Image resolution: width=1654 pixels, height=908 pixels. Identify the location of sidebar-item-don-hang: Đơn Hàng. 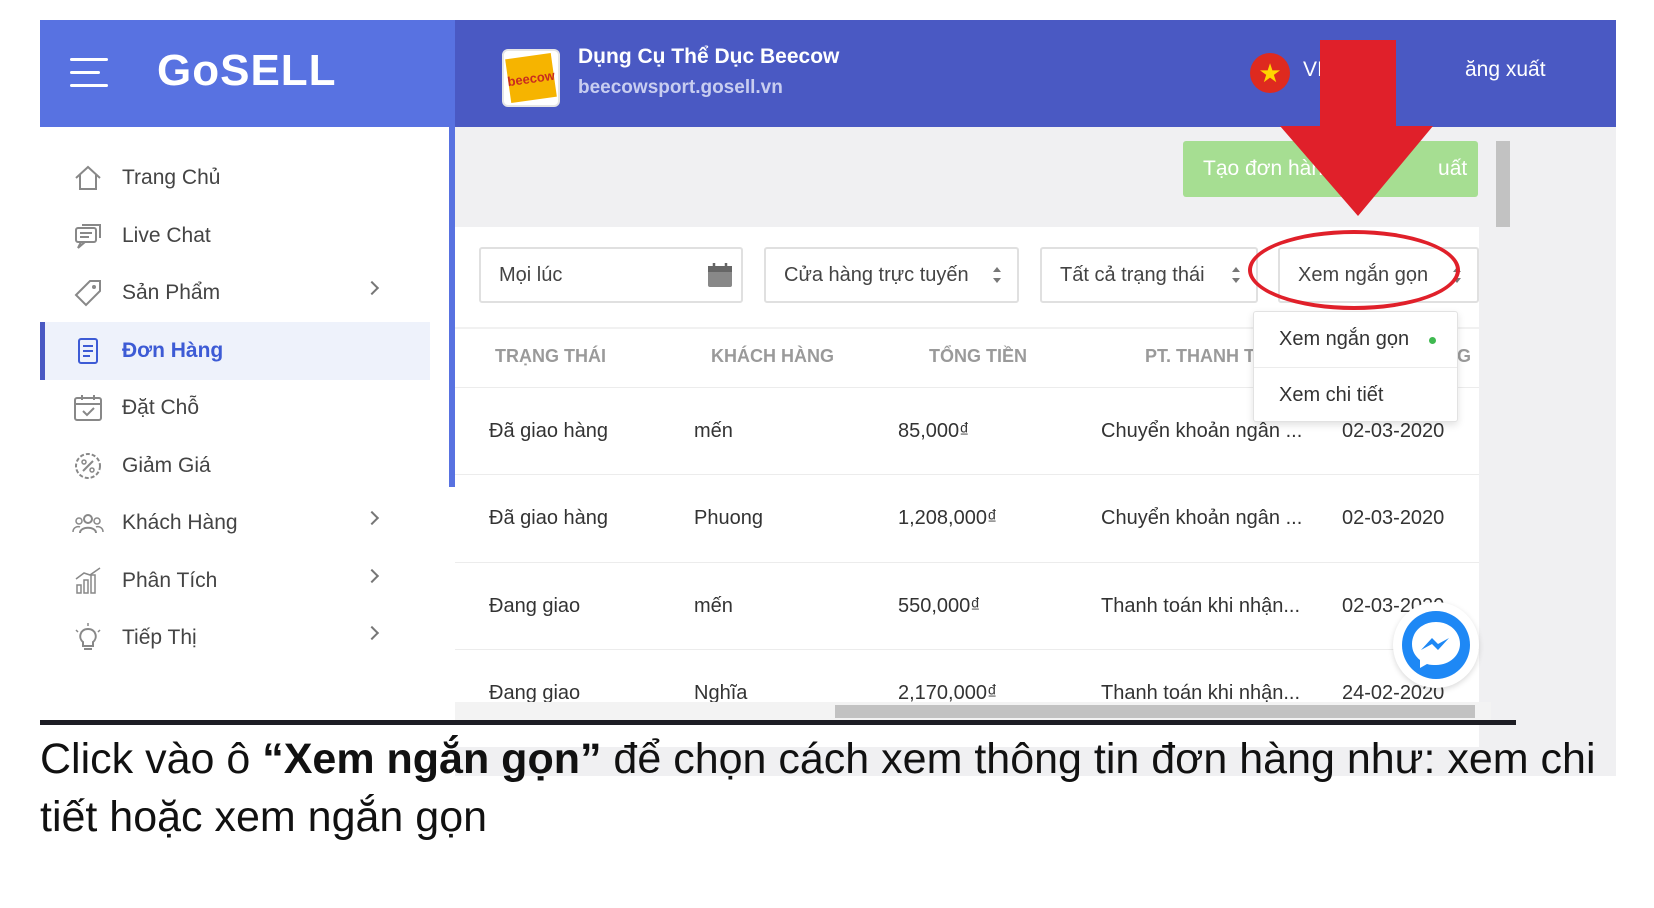
(235, 351).